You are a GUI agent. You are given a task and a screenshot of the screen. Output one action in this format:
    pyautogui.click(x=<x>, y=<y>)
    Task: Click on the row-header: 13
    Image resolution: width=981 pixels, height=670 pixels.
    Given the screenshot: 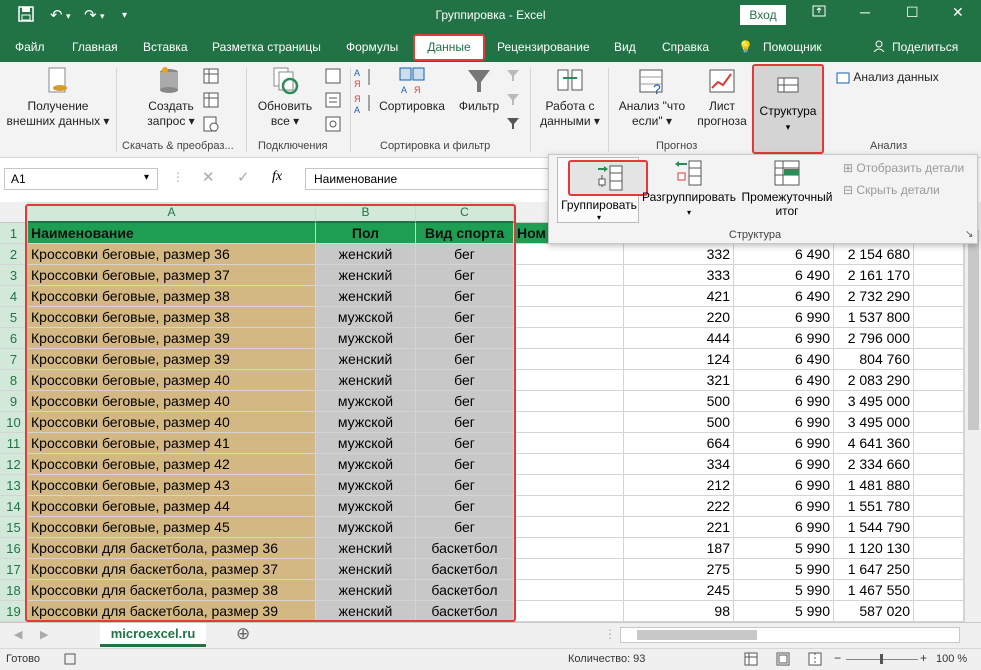 What is the action you would take?
    pyautogui.click(x=14, y=485)
    